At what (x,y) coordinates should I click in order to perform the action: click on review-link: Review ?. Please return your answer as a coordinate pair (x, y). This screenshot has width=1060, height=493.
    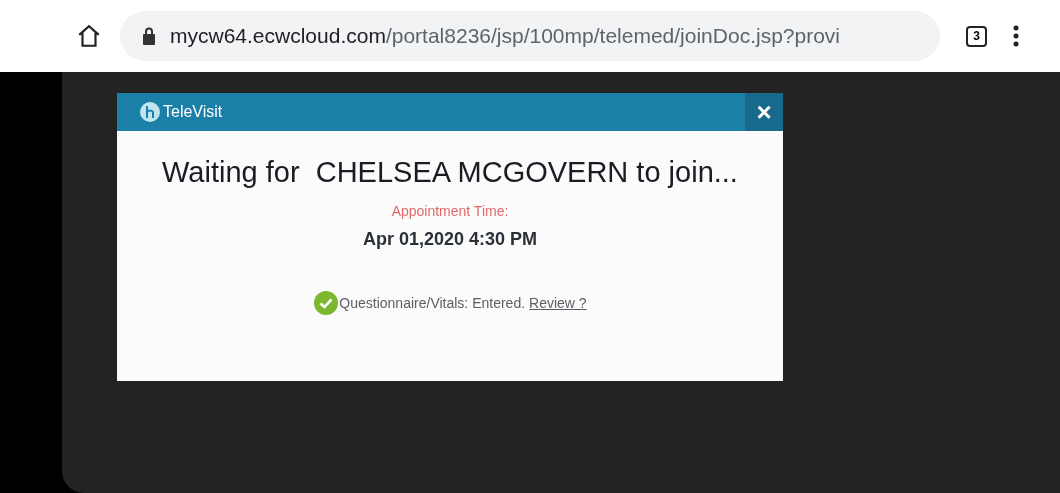
    Looking at the image, I should click on (558, 303).